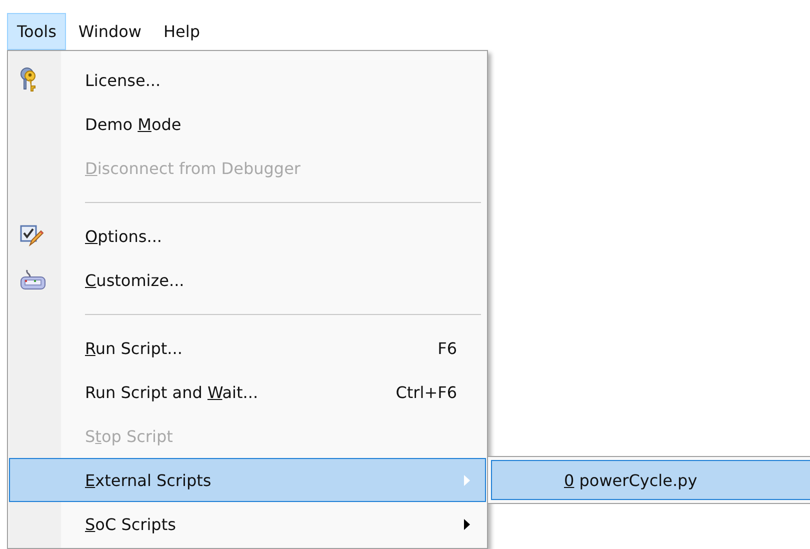 The image size is (810, 549). Describe the element at coordinates (247, 348) in the screenshot. I see `menu-item: Run Script... F6` at that location.